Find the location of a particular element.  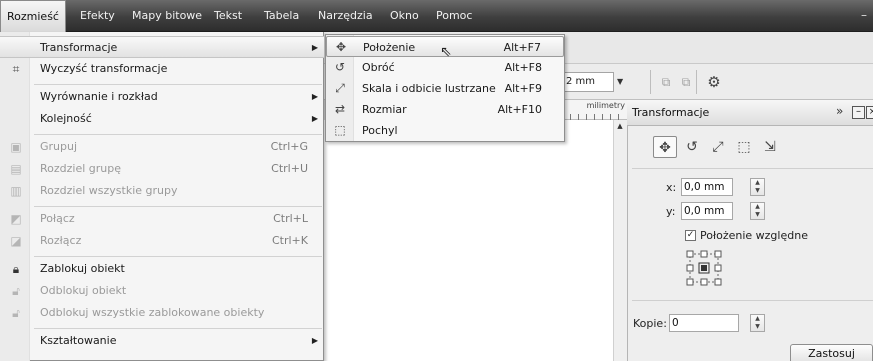

ungroup-icon: ▤ is located at coordinates (16, 169).